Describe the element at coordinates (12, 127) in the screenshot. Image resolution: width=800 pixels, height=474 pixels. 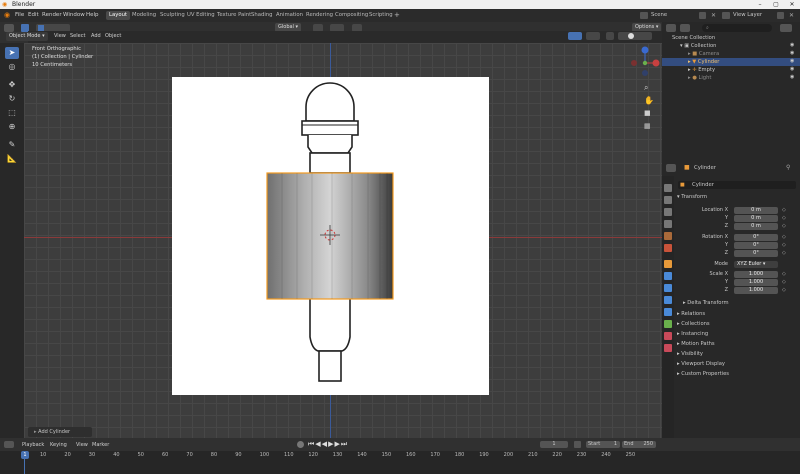
I see `transform-tool-icon: ⊕` at that location.